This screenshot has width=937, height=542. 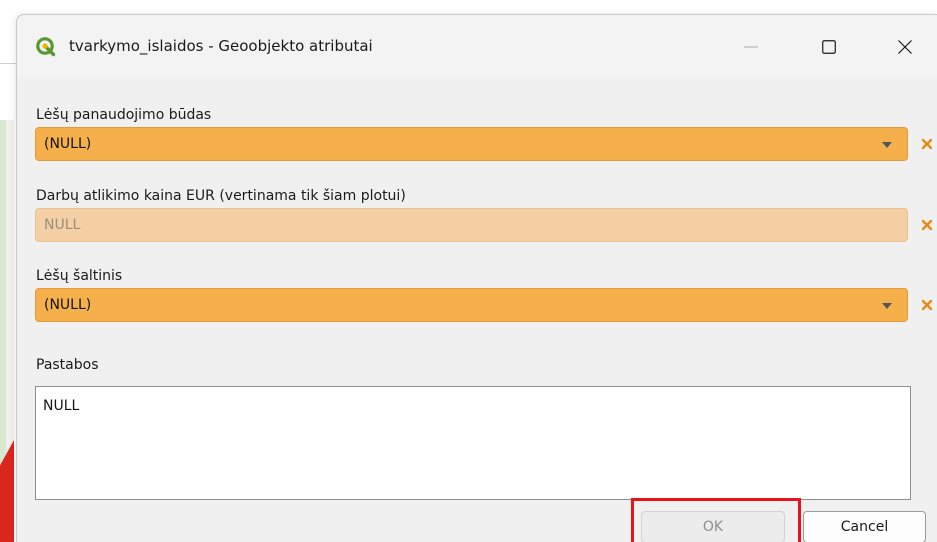 I want to click on qgis-logo-icon, so click(x=46, y=47).